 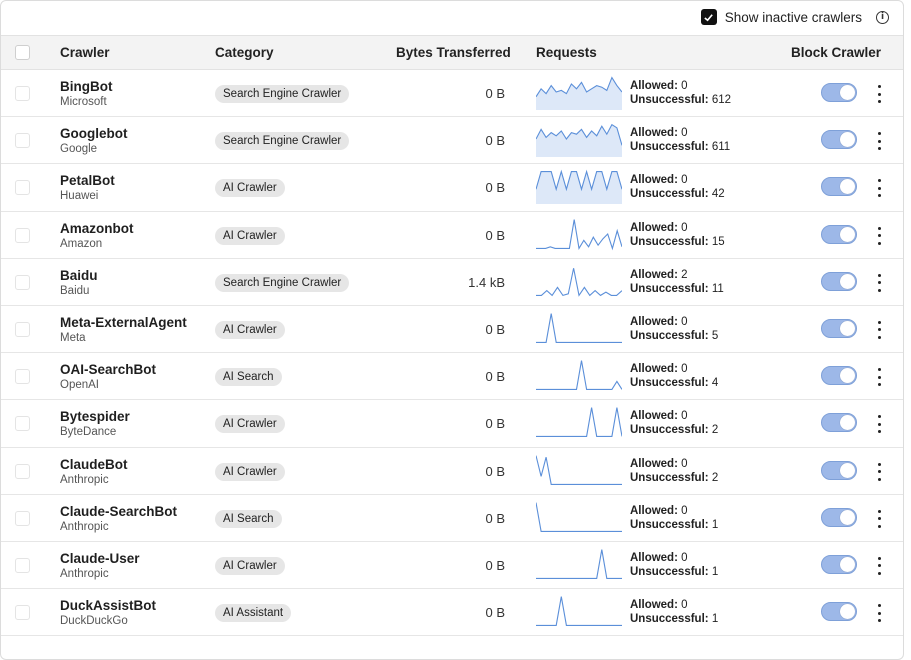 I want to click on crawler-name: ClaudeBot, so click(x=94, y=464).